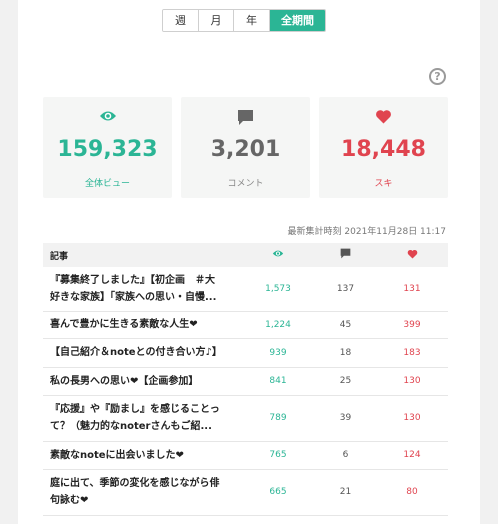  Describe the element at coordinates (124, 324) in the screenshot. I see `title-line-1: 喜んで豊かに生きる素敵な人生❤` at that location.